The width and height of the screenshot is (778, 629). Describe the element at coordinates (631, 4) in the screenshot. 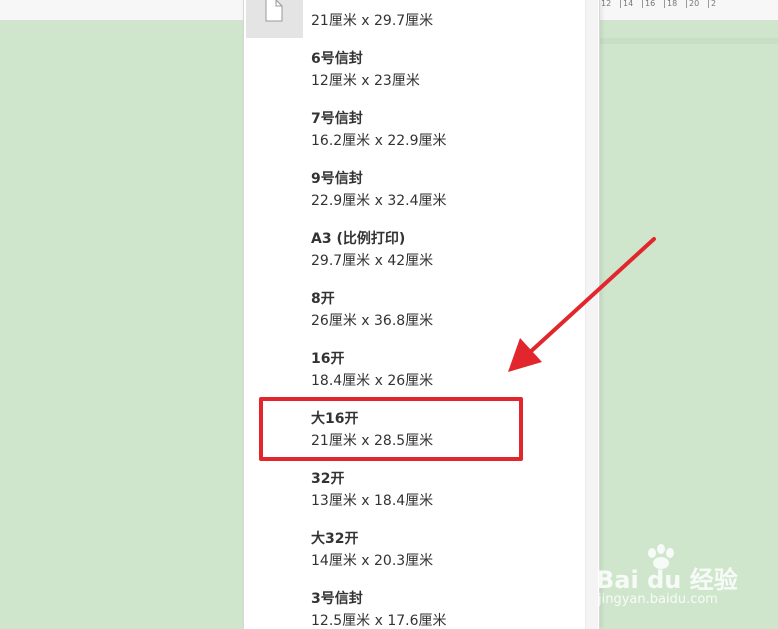

I see `ruler-tick: 14` at that location.